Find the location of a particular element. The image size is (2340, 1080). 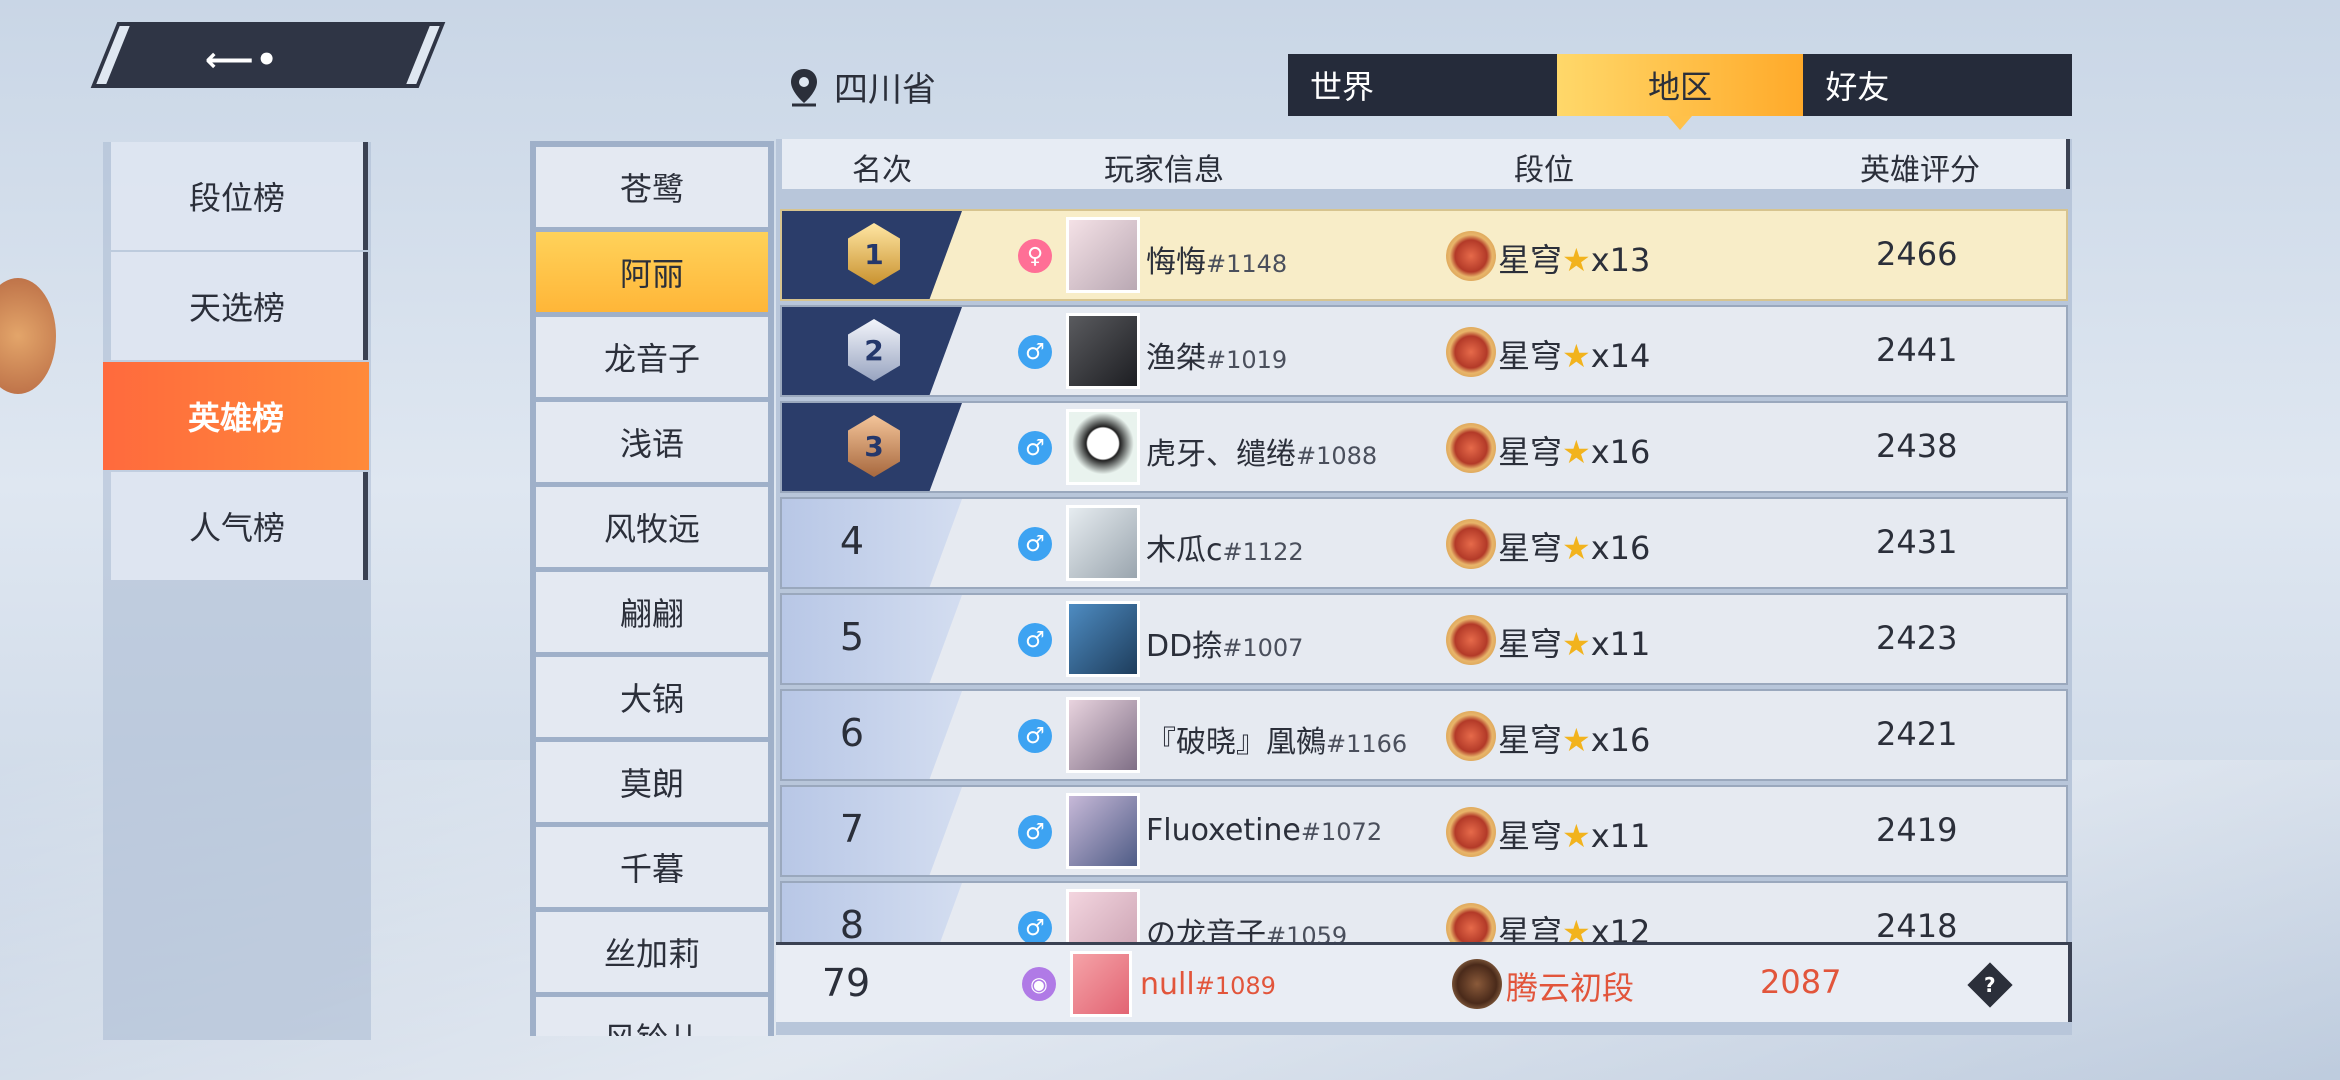

table-row: 3 ♂ 虎牙、缱绻#1088 星穹★x16 2438 is located at coordinates (1424, 447).